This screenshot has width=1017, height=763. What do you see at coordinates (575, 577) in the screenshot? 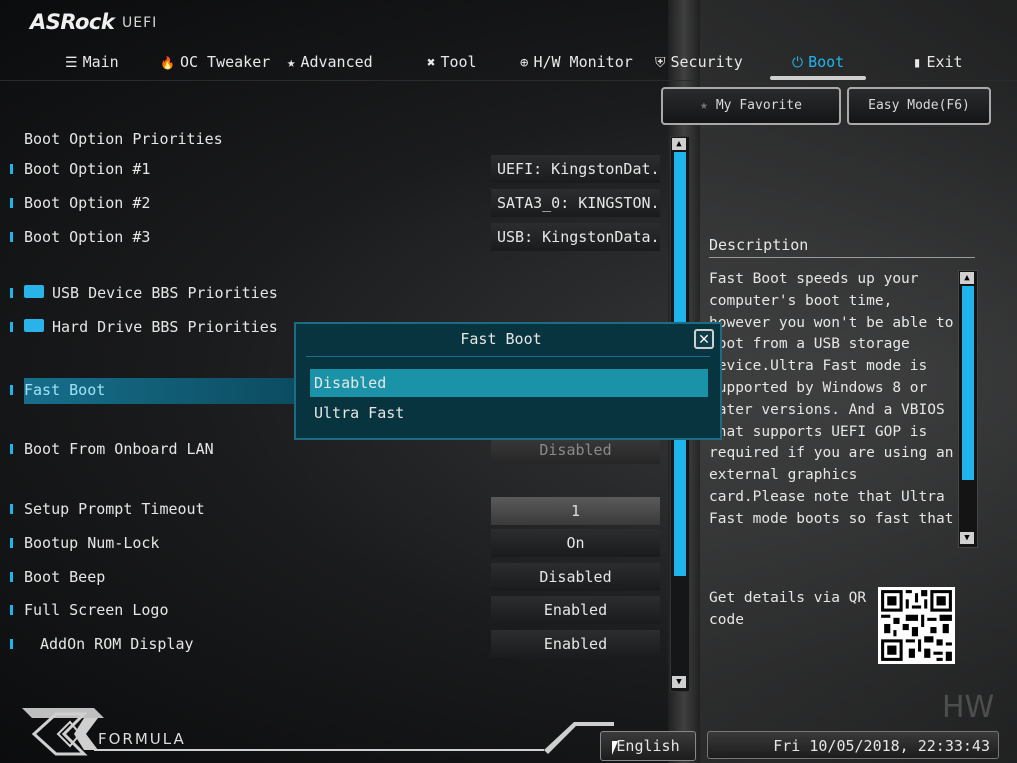
I see `boot-beep-value: Disabled` at bounding box center [575, 577].